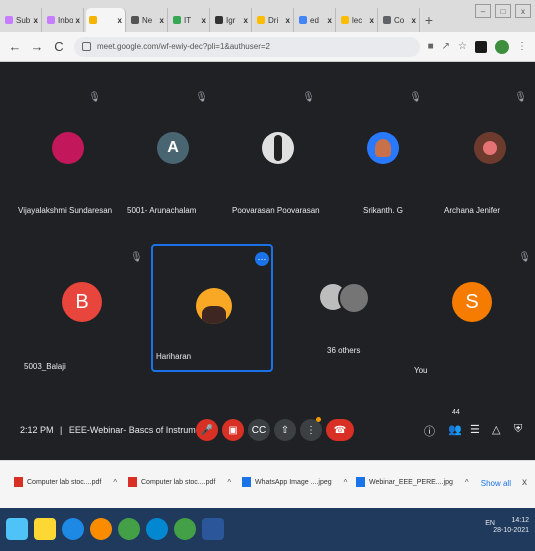 The image size is (535, 551). What do you see at coordinates (106, 20) in the screenshot?
I see `browser-tab: x` at bounding box center [106, 20].